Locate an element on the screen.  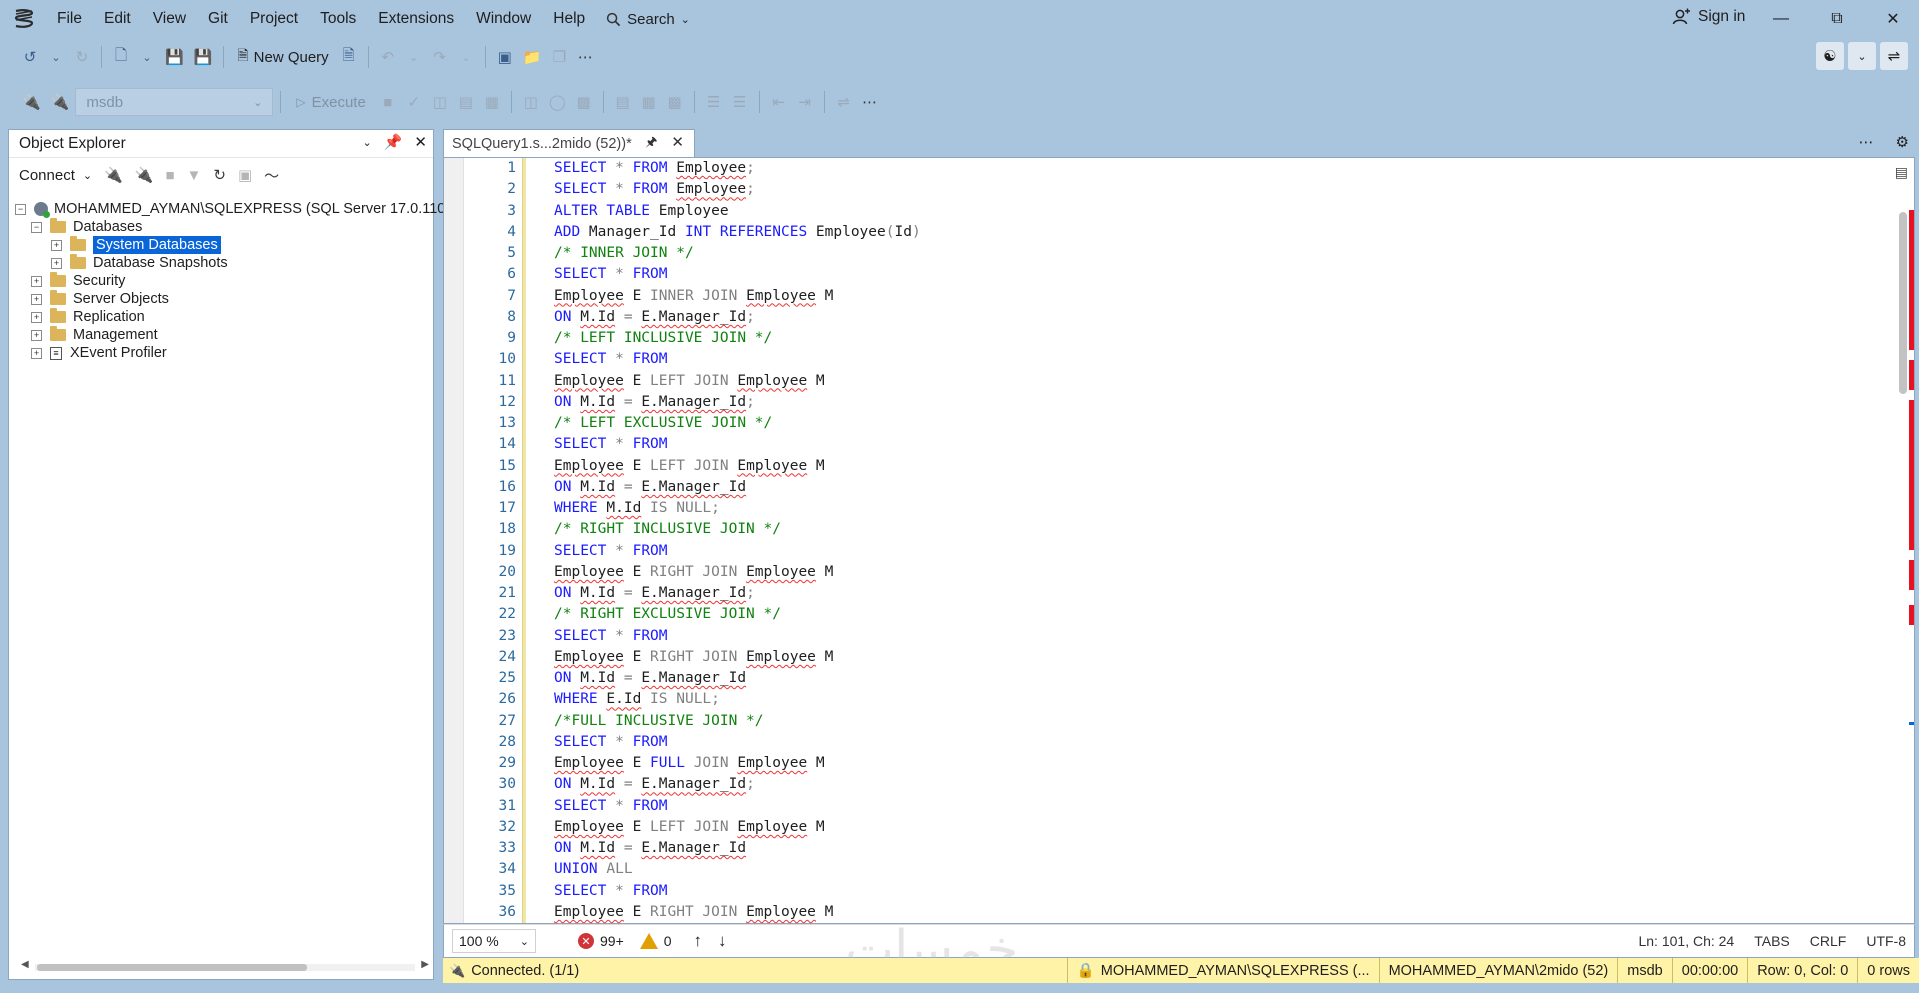
redo-dropdown: ⌄ is located at coordinates (466, 57).